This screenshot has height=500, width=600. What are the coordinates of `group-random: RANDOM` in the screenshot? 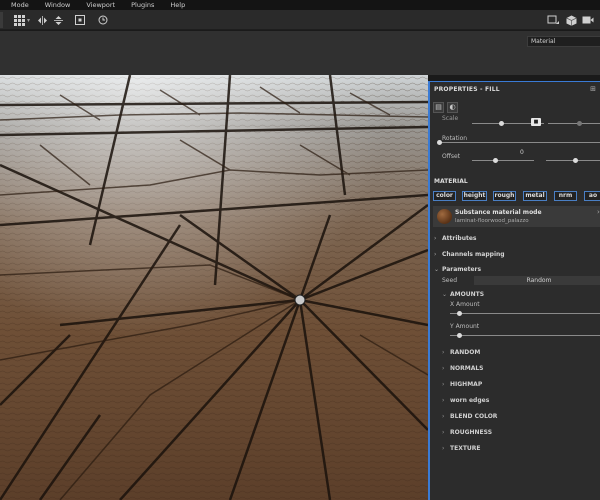 It's located at (465, 352).